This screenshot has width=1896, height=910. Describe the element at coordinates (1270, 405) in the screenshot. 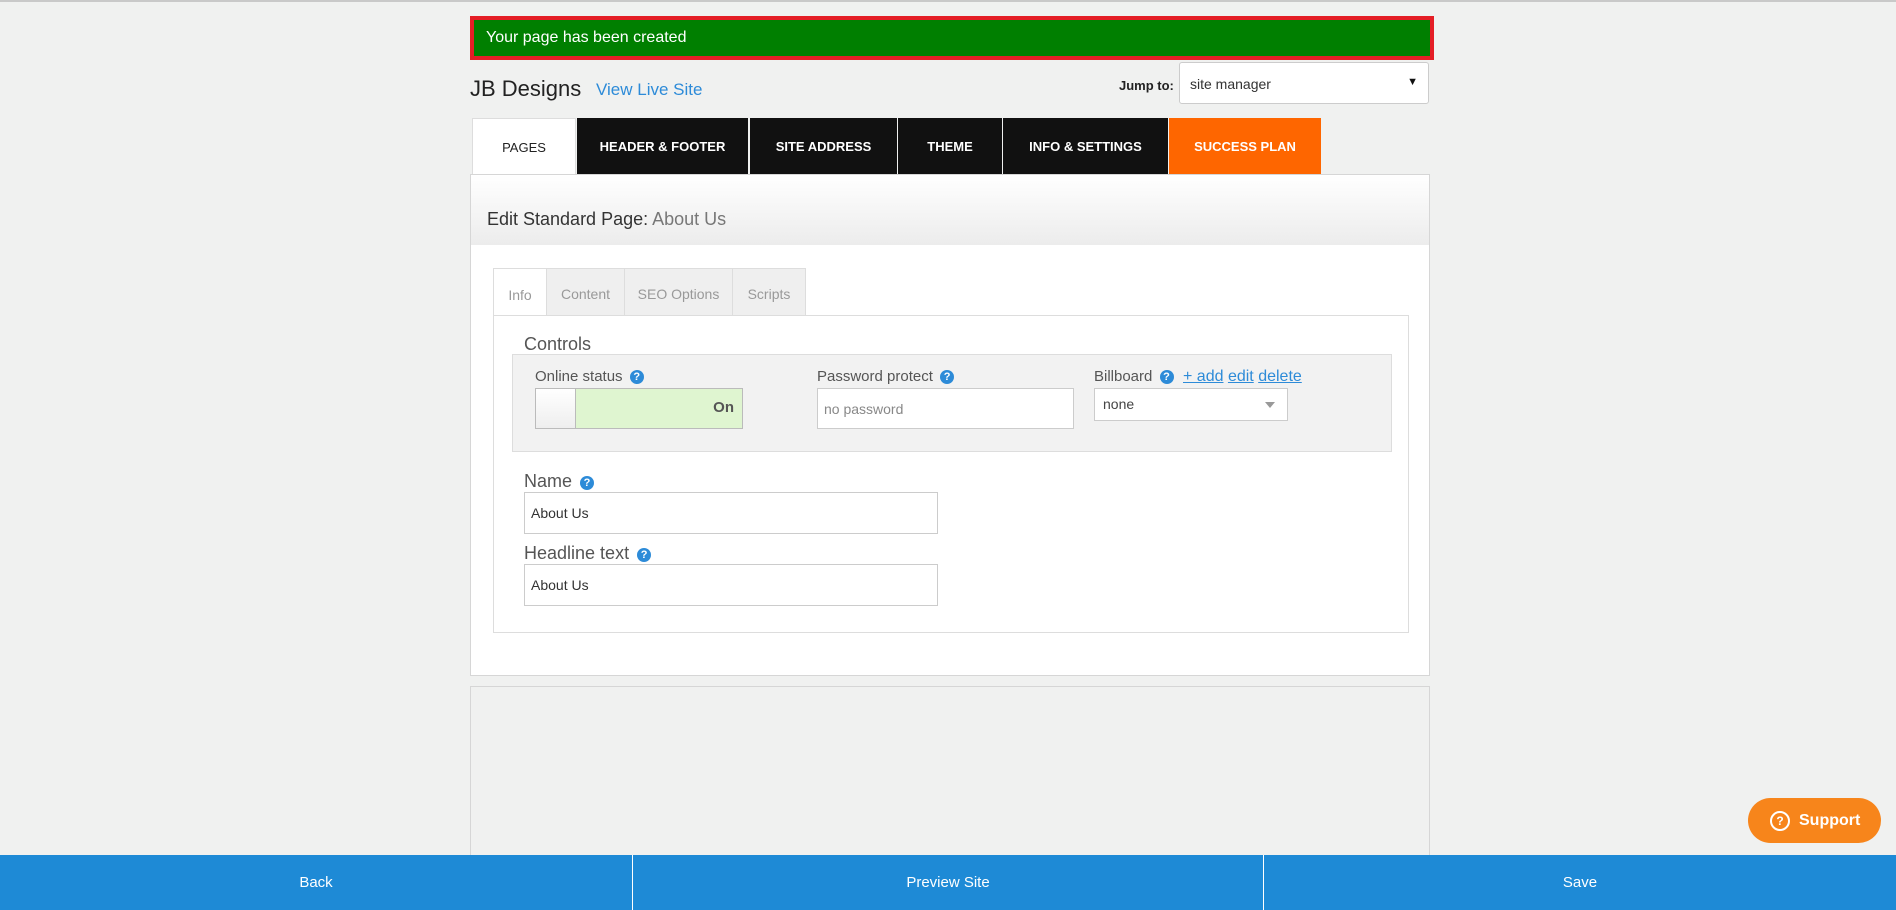

I see `chevron-down-icon` at that location.